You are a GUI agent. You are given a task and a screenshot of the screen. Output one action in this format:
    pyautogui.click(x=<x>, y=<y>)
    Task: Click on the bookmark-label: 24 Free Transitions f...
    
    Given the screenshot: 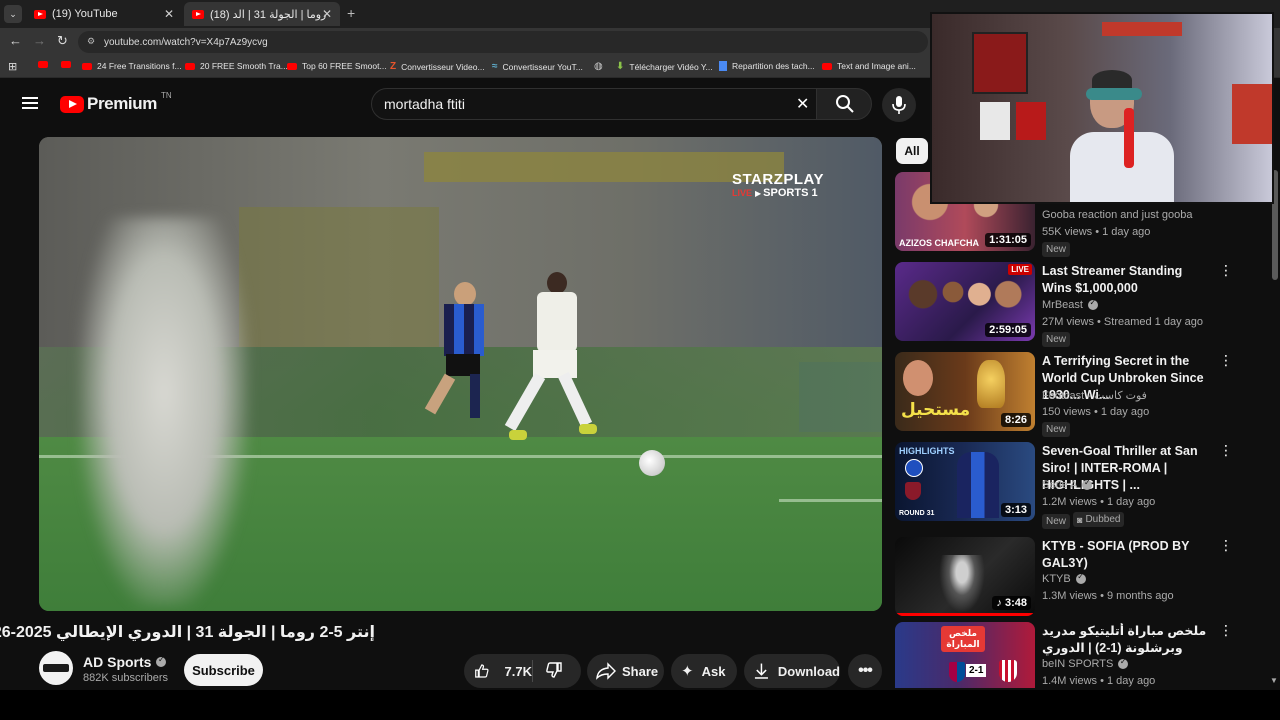 What is the action you would take?
    pyautogui.click(x=139, y=66)
    